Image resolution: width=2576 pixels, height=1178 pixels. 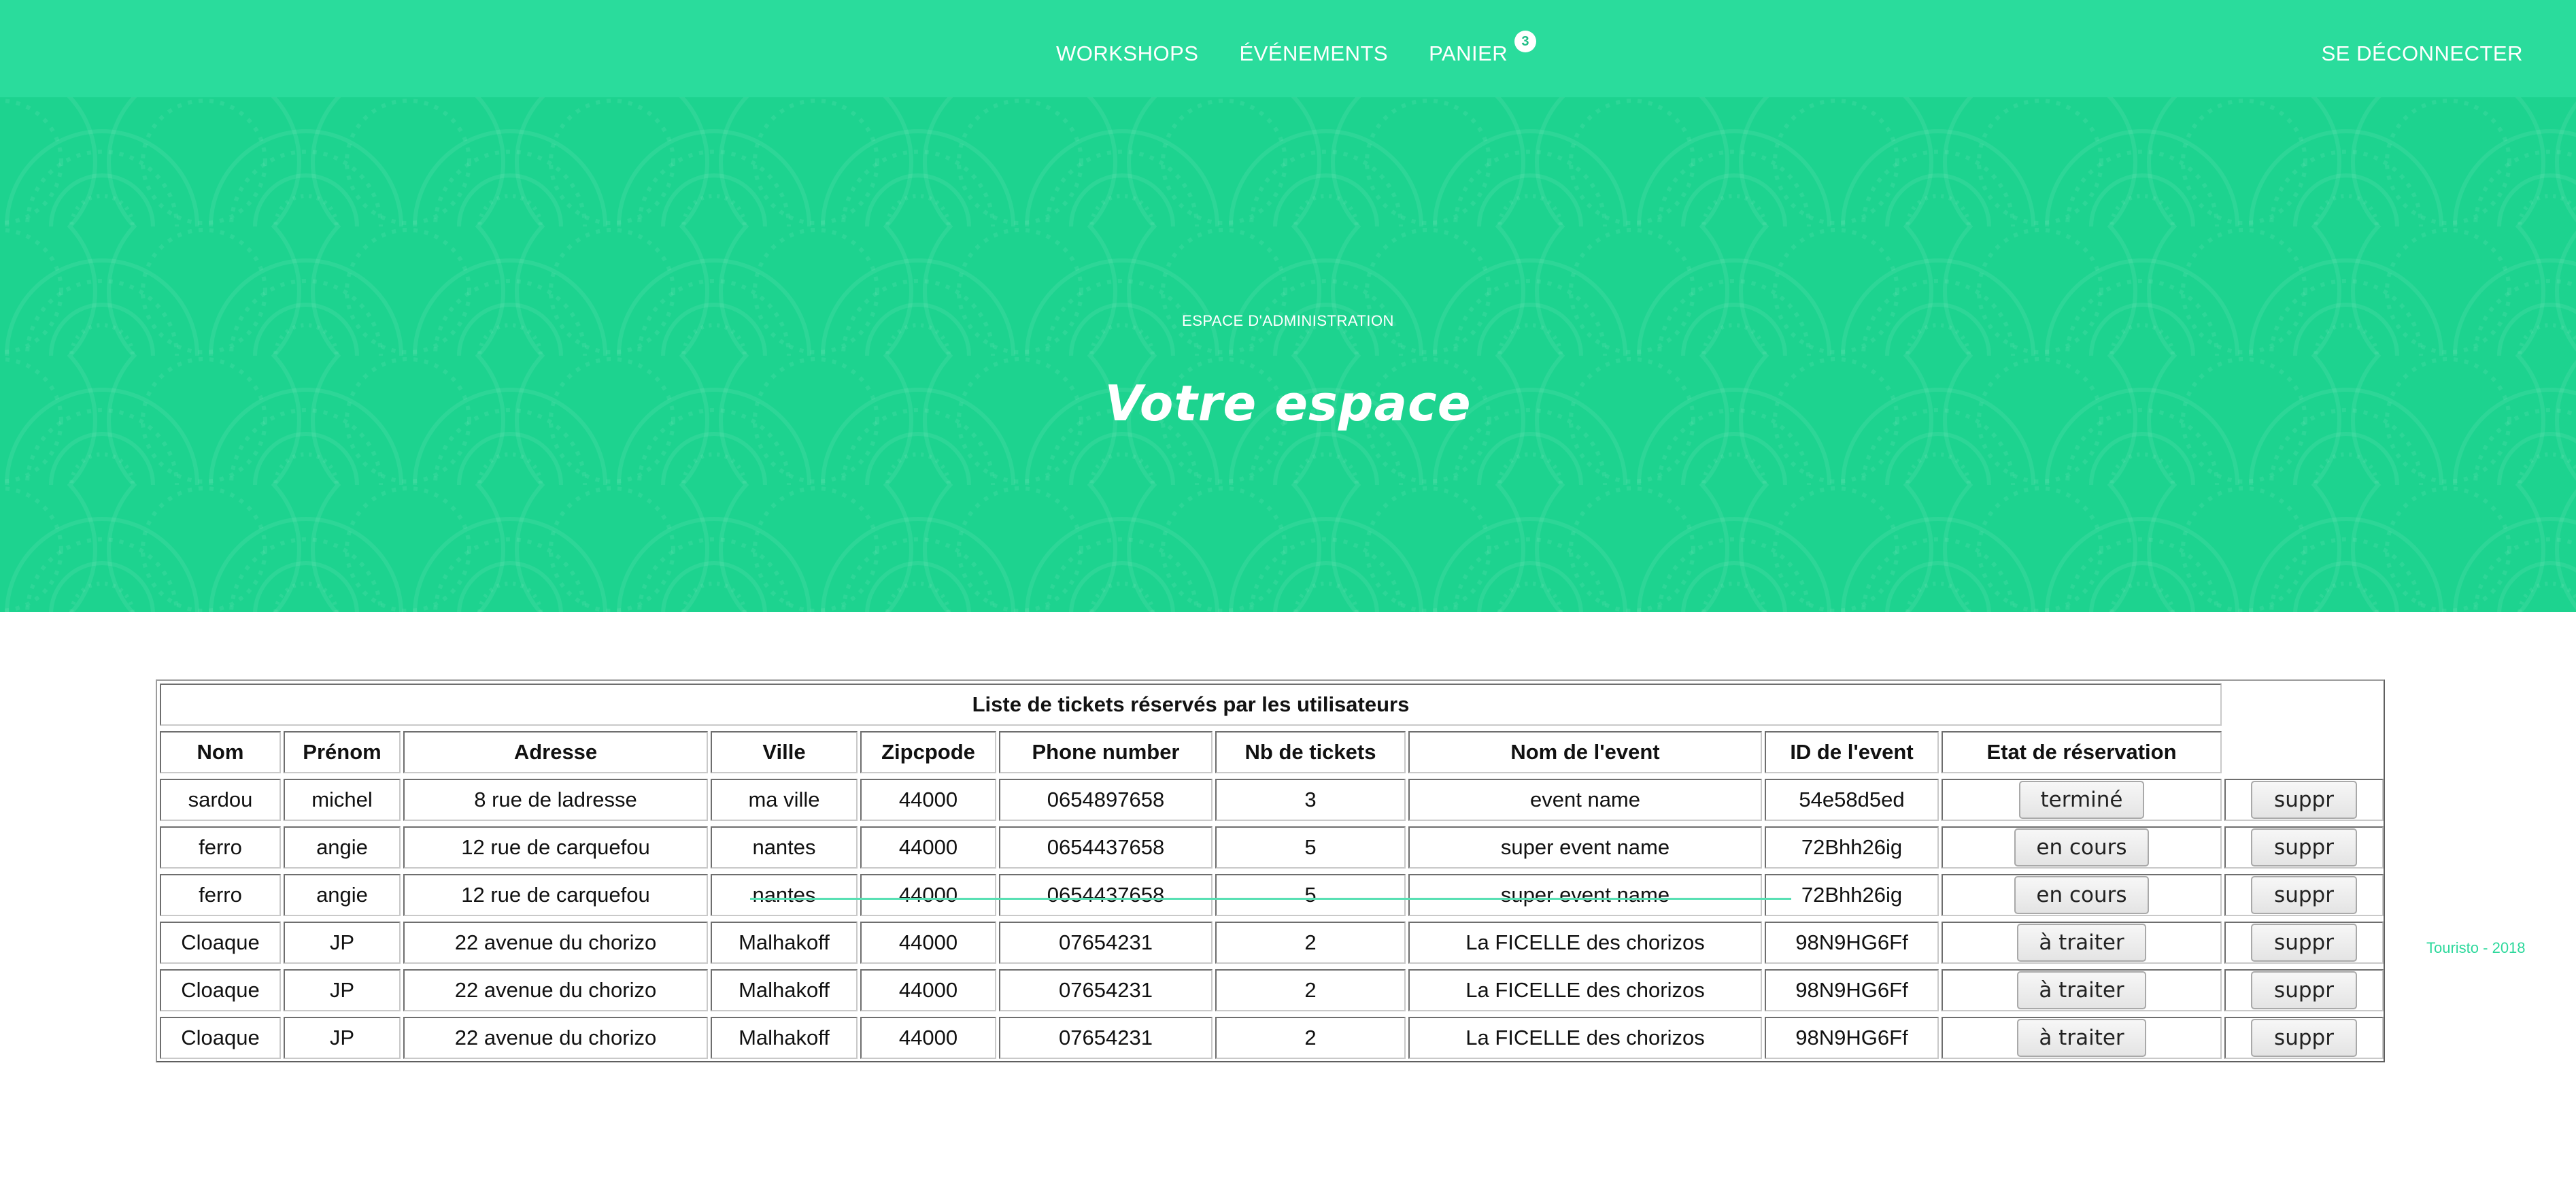 What do you see at coordinates (1525, 42) in the screenshot?
I see `cart-count-badge: 3` at bounding box center [1525, 42].